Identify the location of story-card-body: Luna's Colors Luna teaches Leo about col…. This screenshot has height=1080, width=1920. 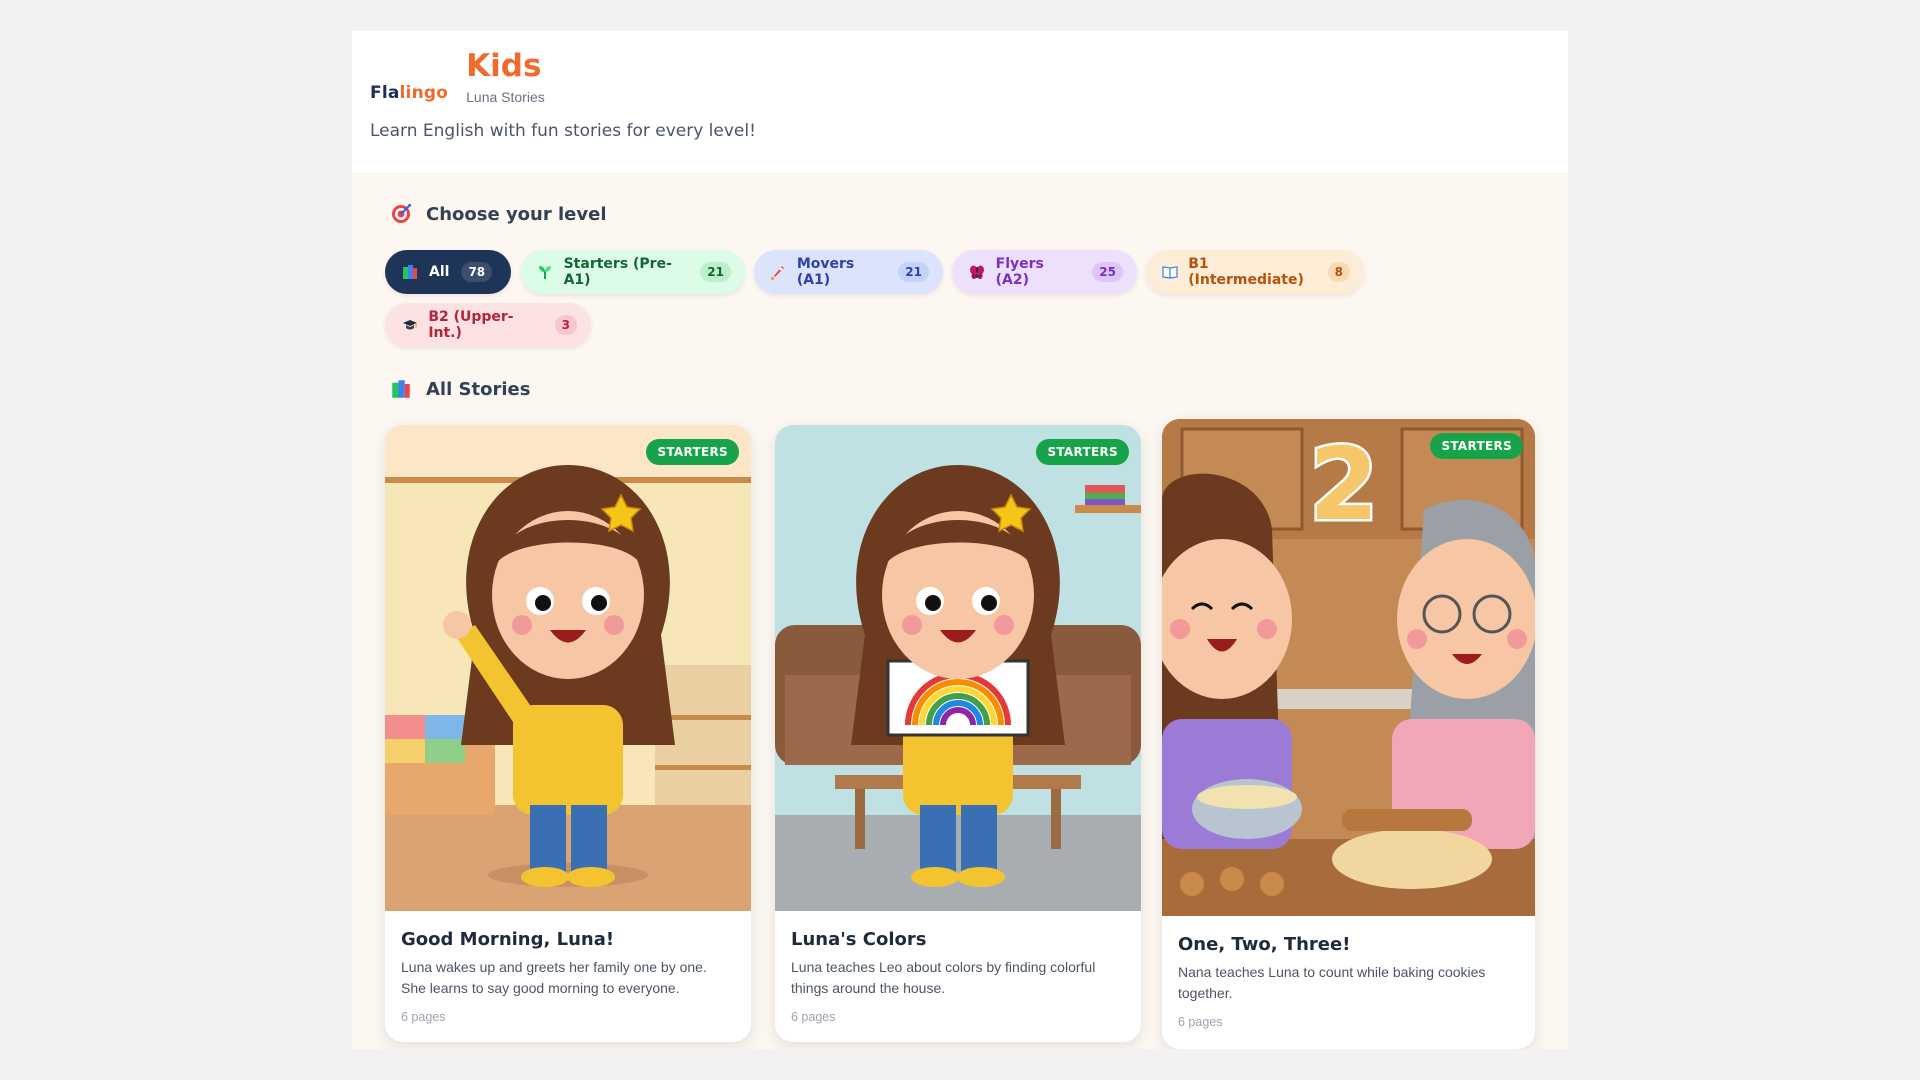
(958, 976).